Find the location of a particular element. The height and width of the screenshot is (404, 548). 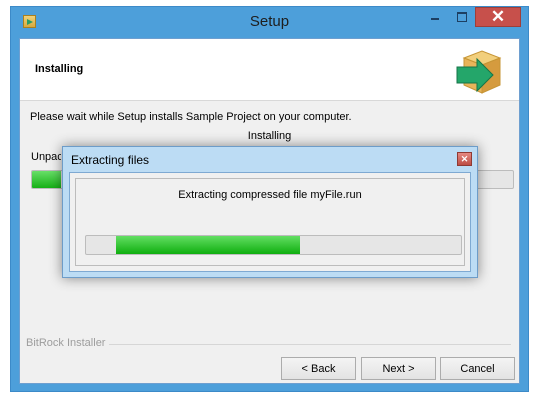

extraction-progress-bar is located at coordinates (273, 245).